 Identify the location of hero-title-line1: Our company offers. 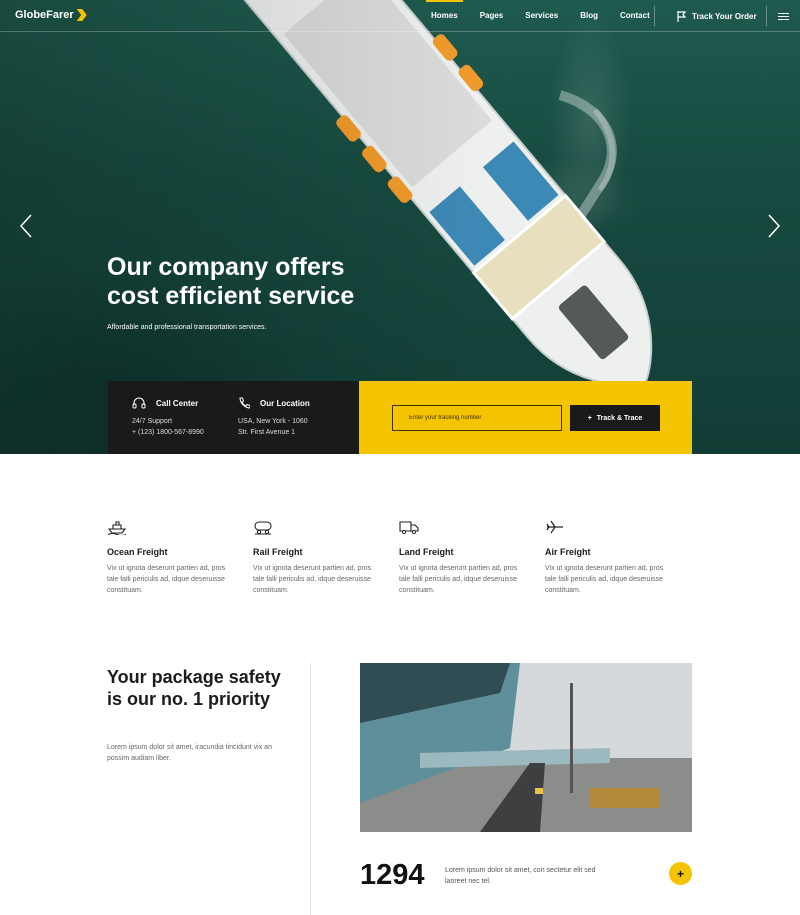
(226, 267).